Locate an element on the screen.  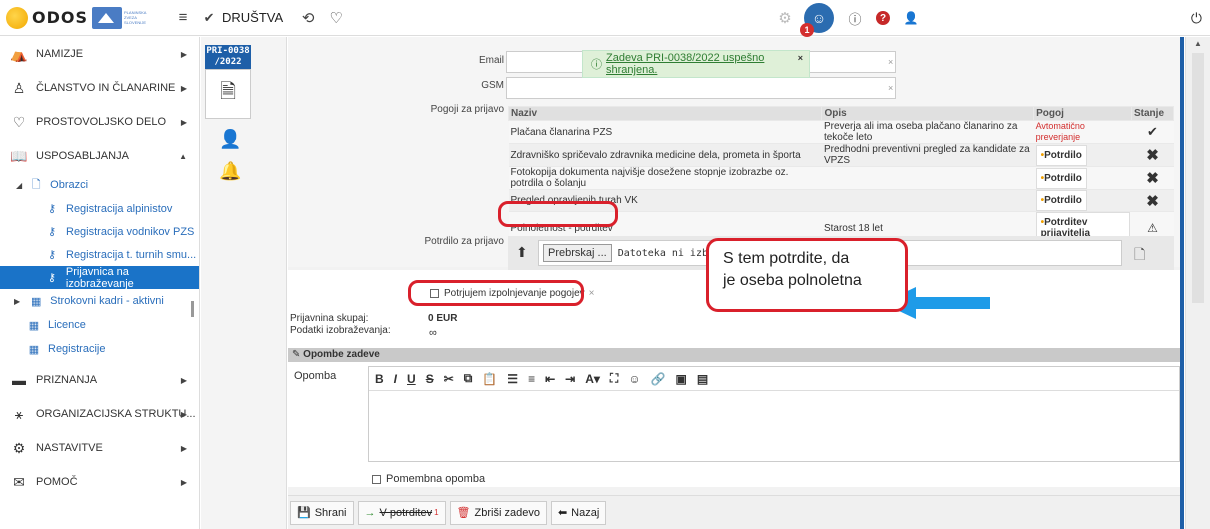
paste-icon: 📋 is located at coordinates (489, 379).